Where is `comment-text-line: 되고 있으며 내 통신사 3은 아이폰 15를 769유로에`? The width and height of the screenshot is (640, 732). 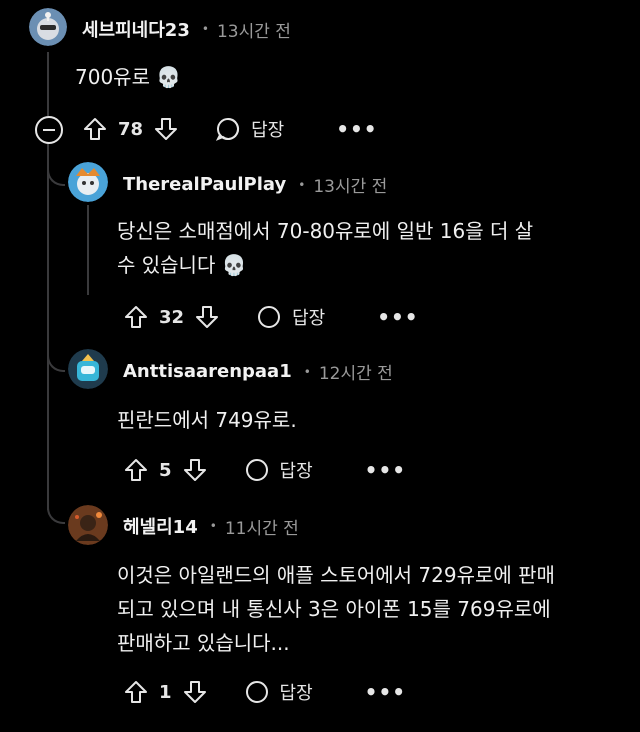
comment-text-line: 되고 있으며 내 통신사 3은 아이폰 15를 769유로에 is located at coordinates (334, 609).